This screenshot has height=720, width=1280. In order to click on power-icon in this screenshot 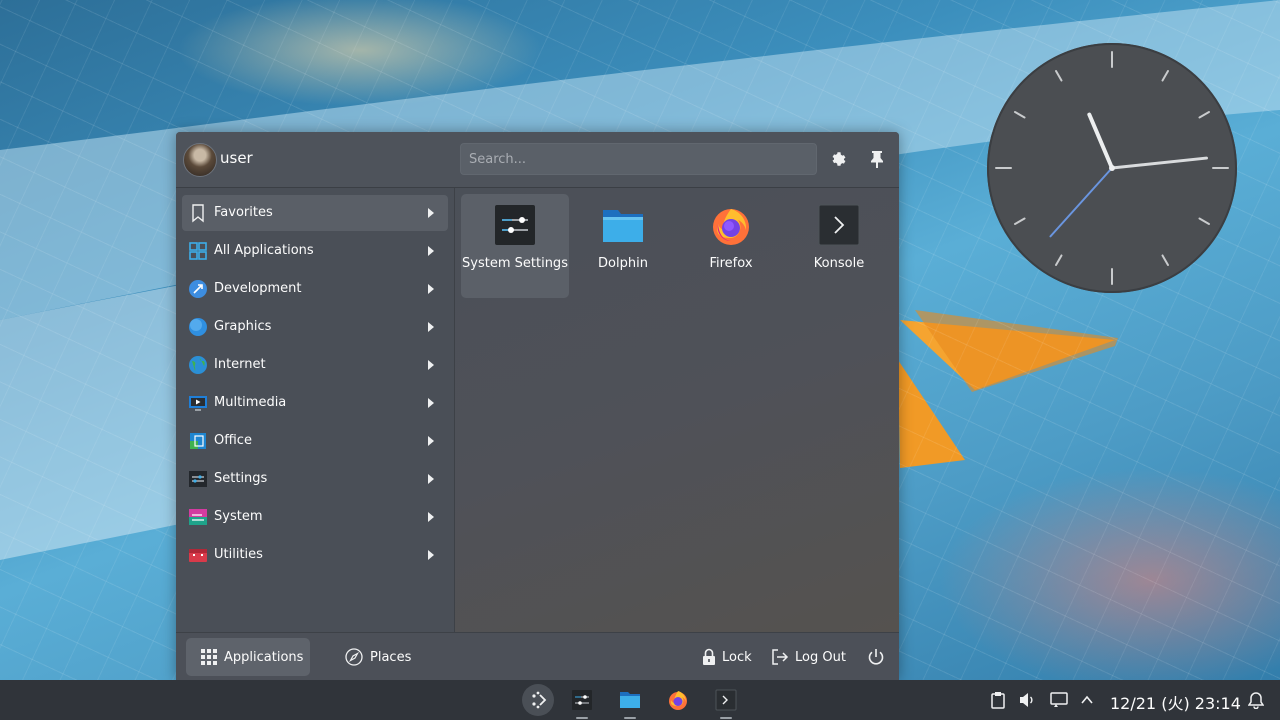, I will do `click(876, 657)`.